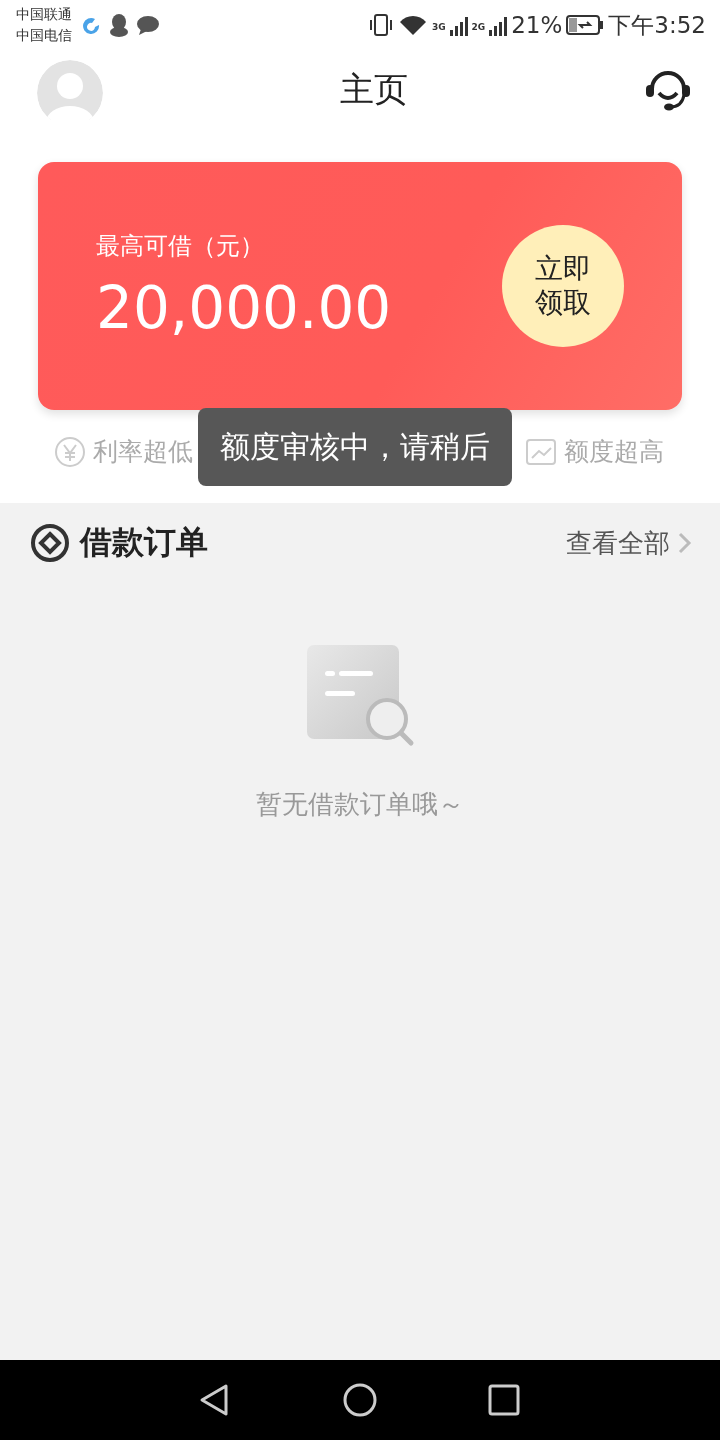  I want to click on credit-label: 最高可借（元）, so click(180, 246).